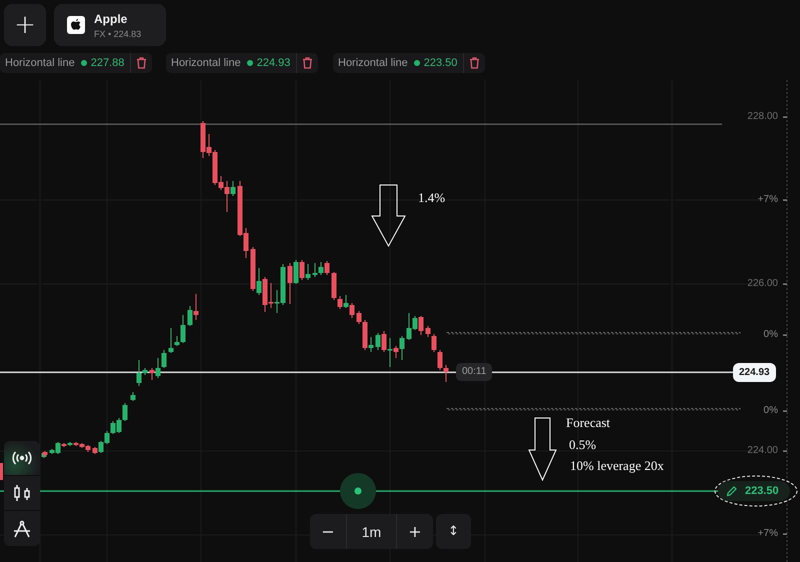 The width and height of the screenshot is (800, 562). What do you see at coordinates (762, 117) in the screenshot?
I see `price-label: 228.00` at bounding box center [762, 117].